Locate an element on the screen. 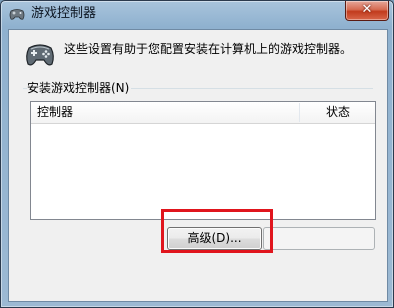 The width and height of the screenshot is (394, 308). column-header-controller: 控制器 is located at coordinates (55, 112).